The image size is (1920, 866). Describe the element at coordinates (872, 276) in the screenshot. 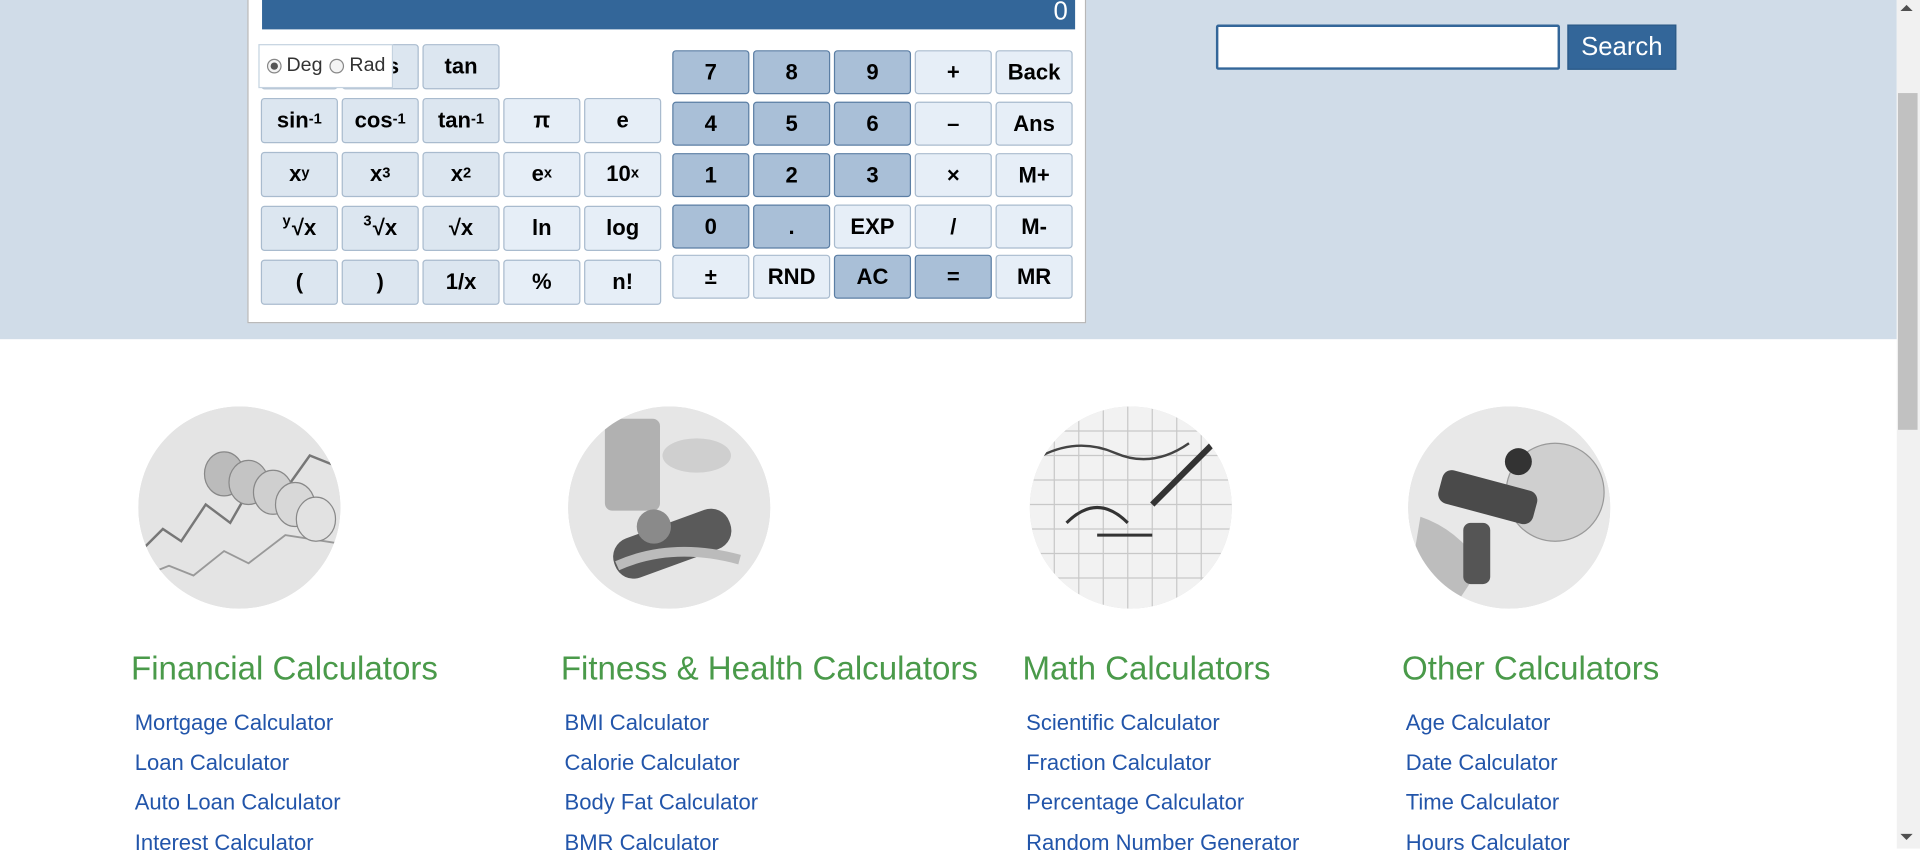

I see `all-clear-button: AC` at that location.